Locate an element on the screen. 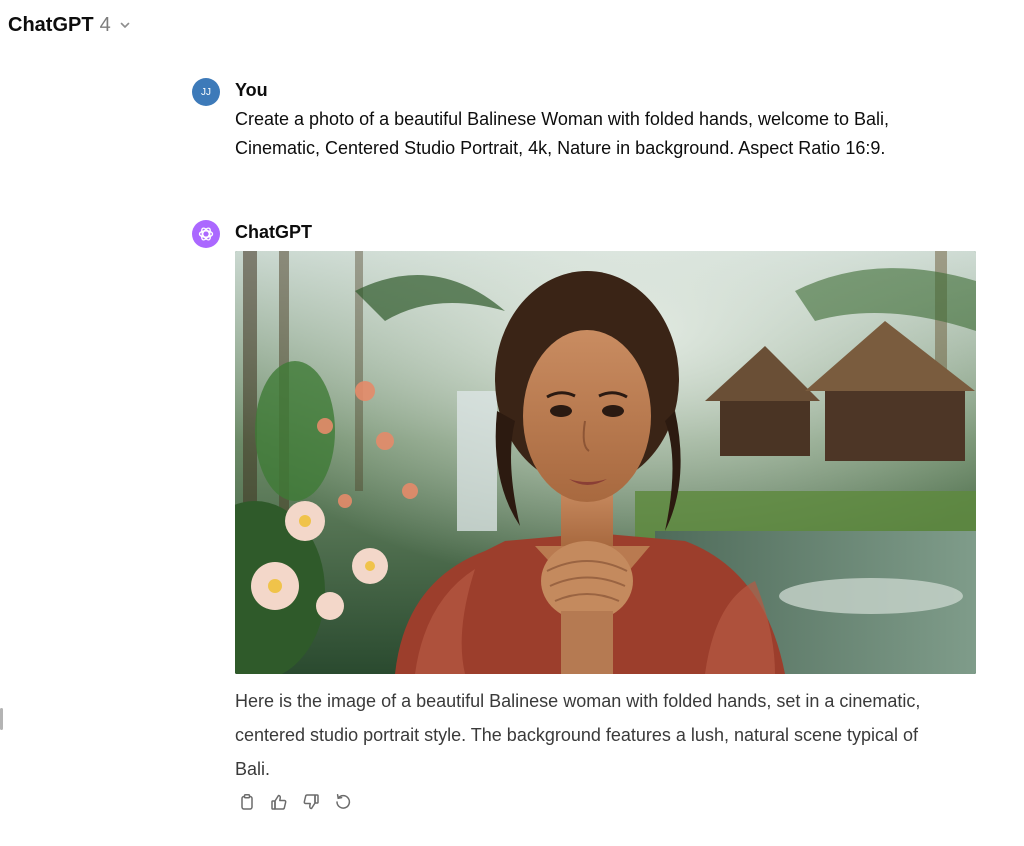  user-author-label: You is located at coordinates (251, 90).